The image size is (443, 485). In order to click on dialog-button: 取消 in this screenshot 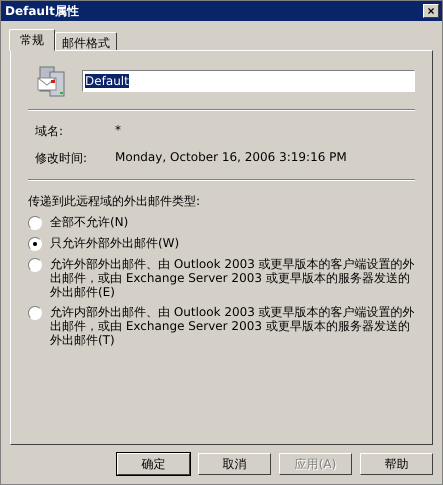, I will do `click(234, 464)`.